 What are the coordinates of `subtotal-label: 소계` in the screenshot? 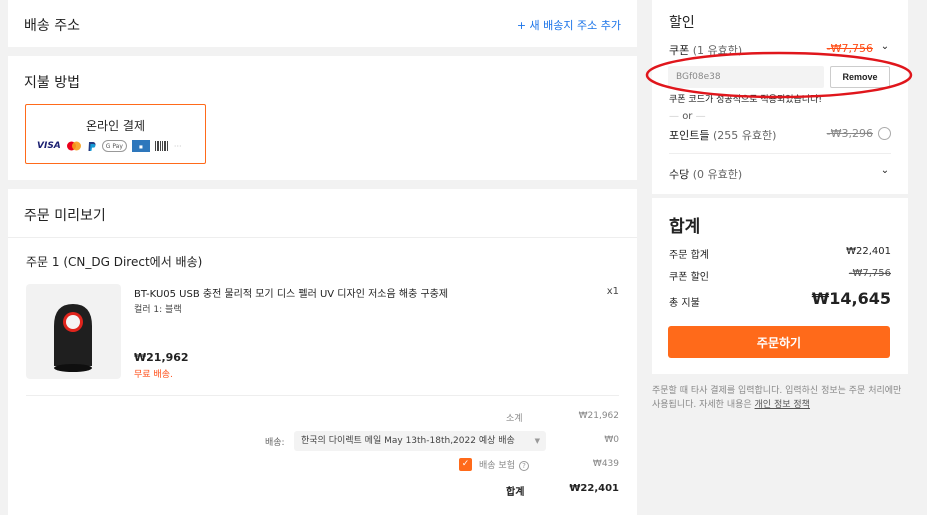 It's located at (514, 419).